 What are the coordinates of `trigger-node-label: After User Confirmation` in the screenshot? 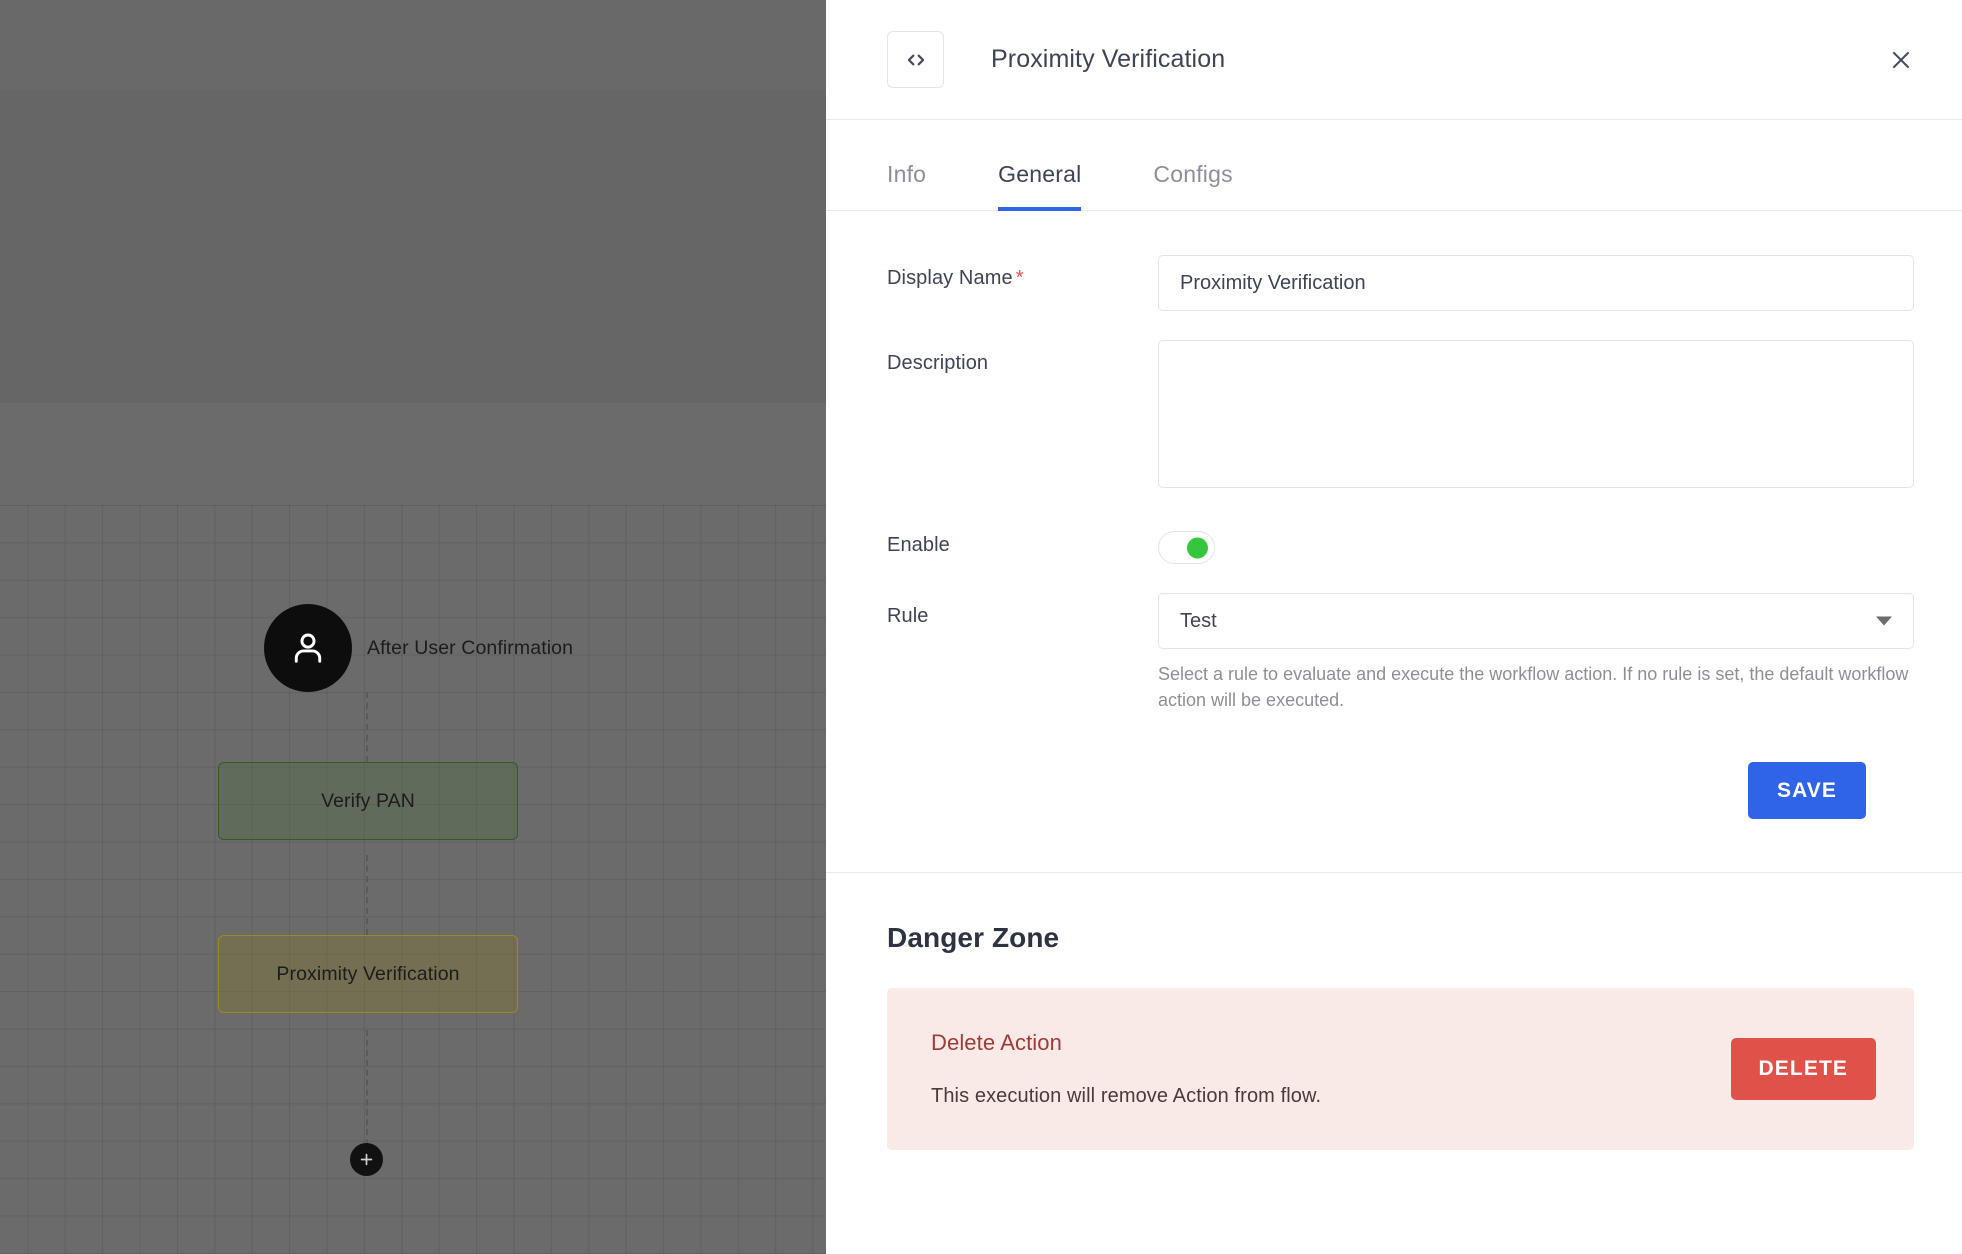 It's located at (470, 647).